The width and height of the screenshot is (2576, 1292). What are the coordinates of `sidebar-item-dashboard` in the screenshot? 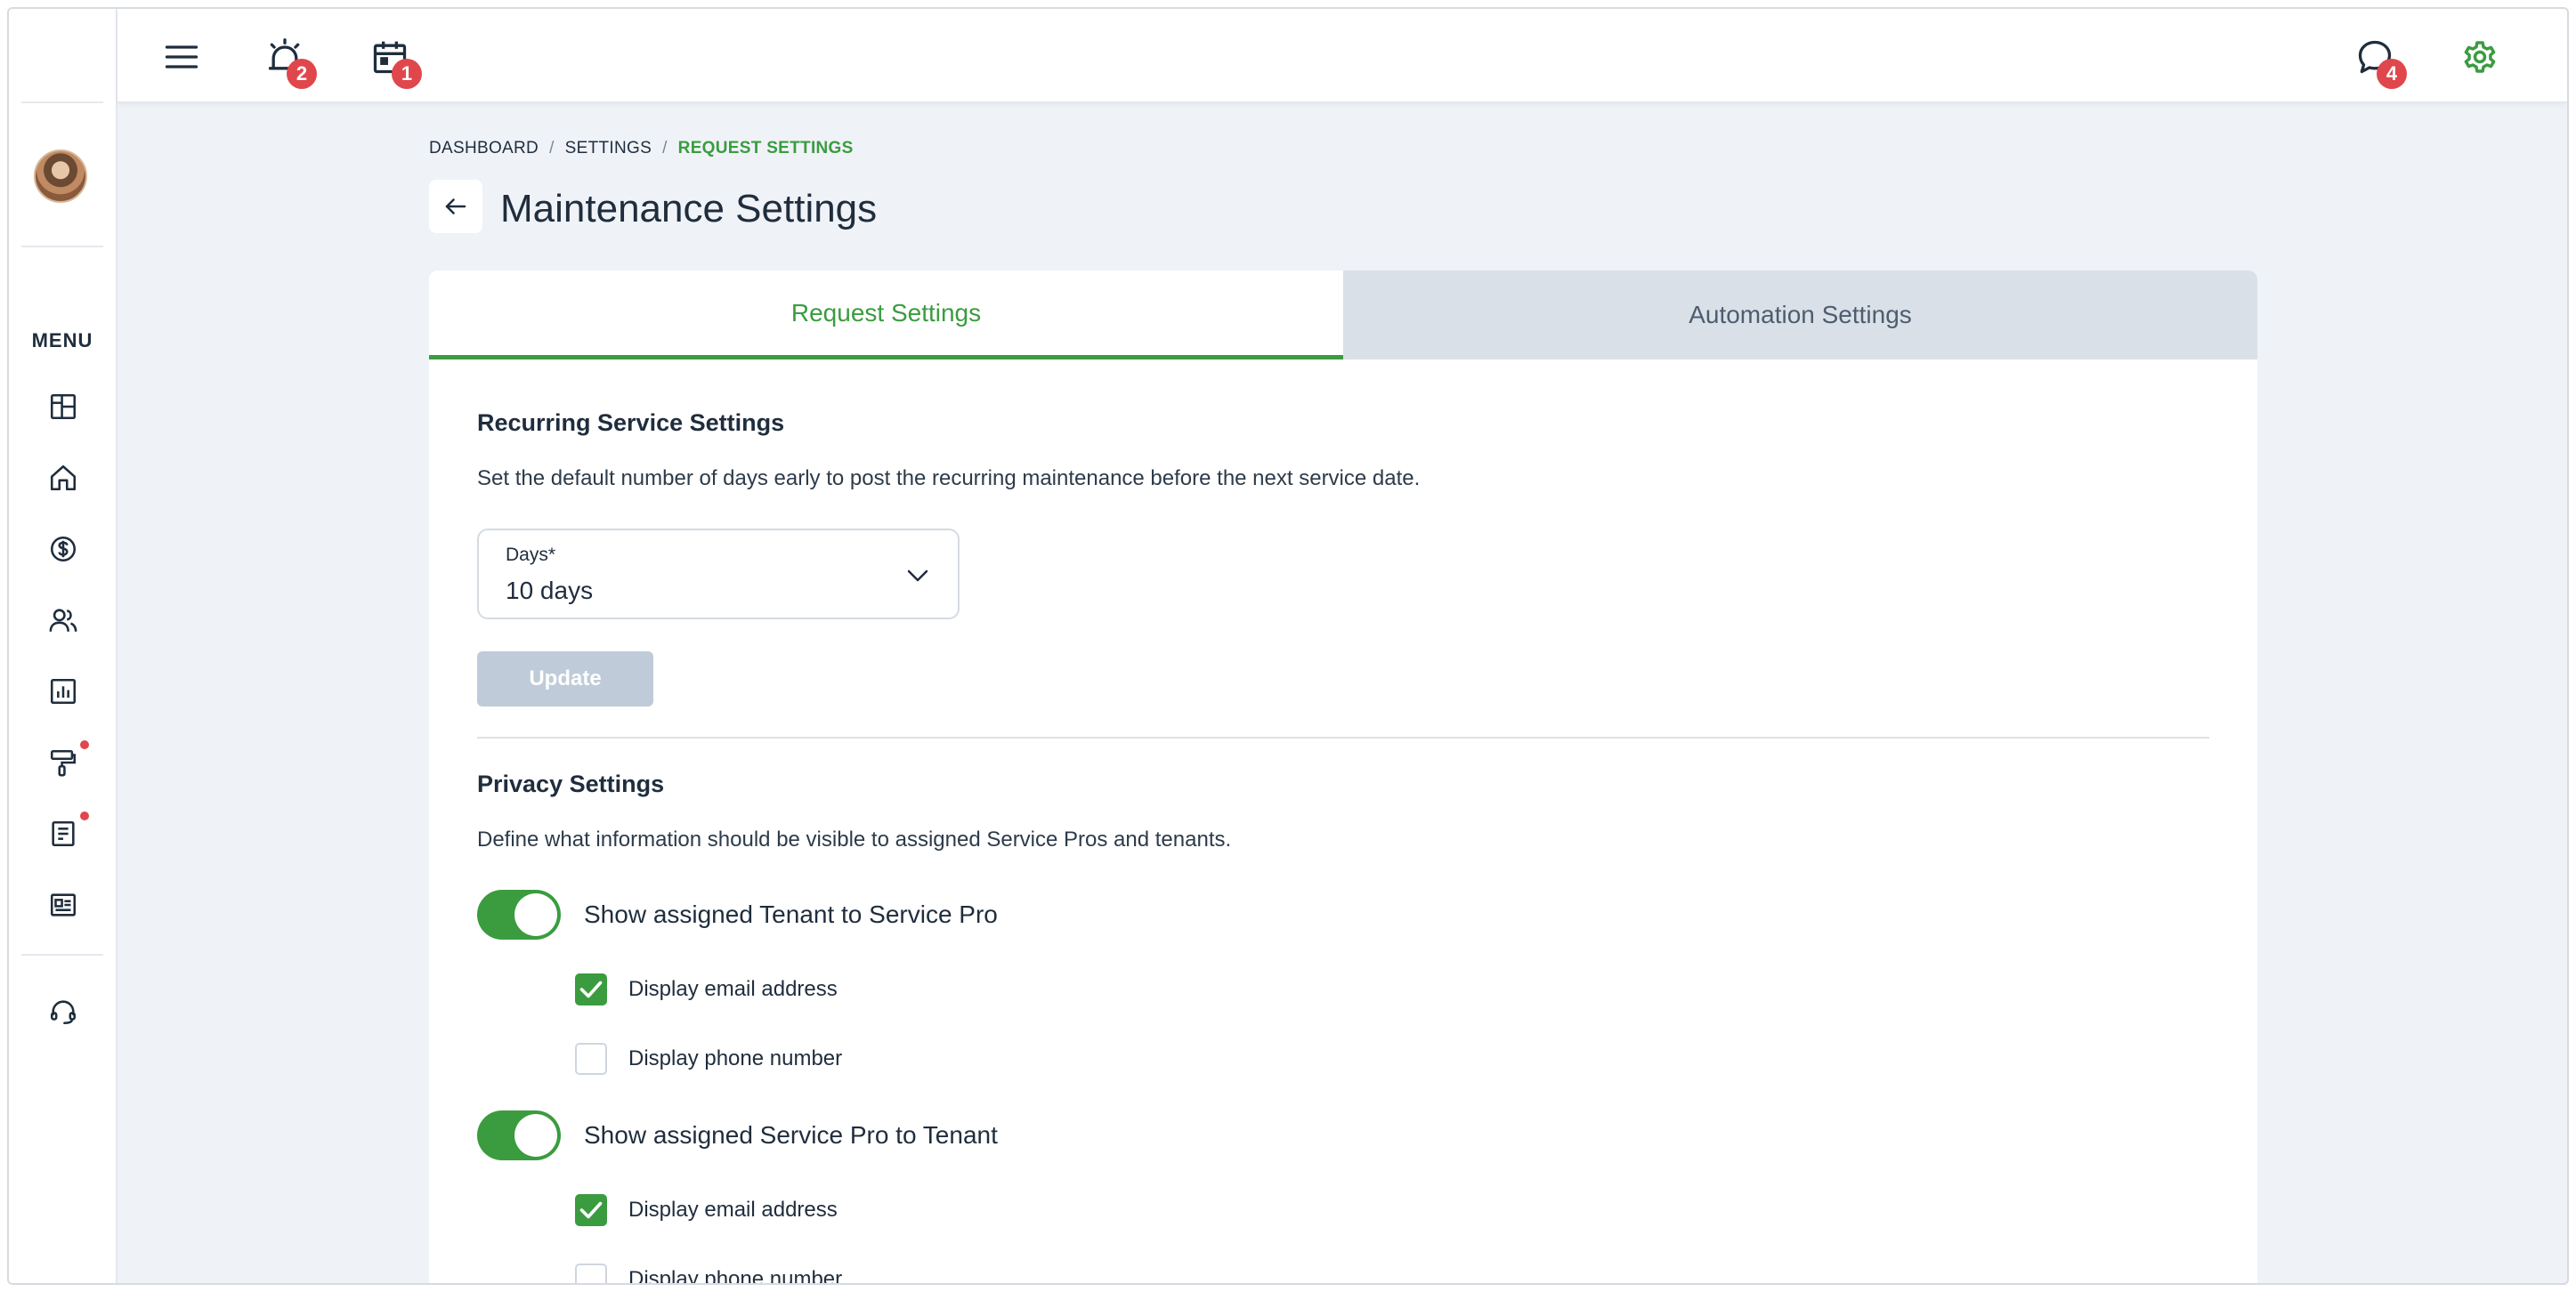 It's located at (63, 407).